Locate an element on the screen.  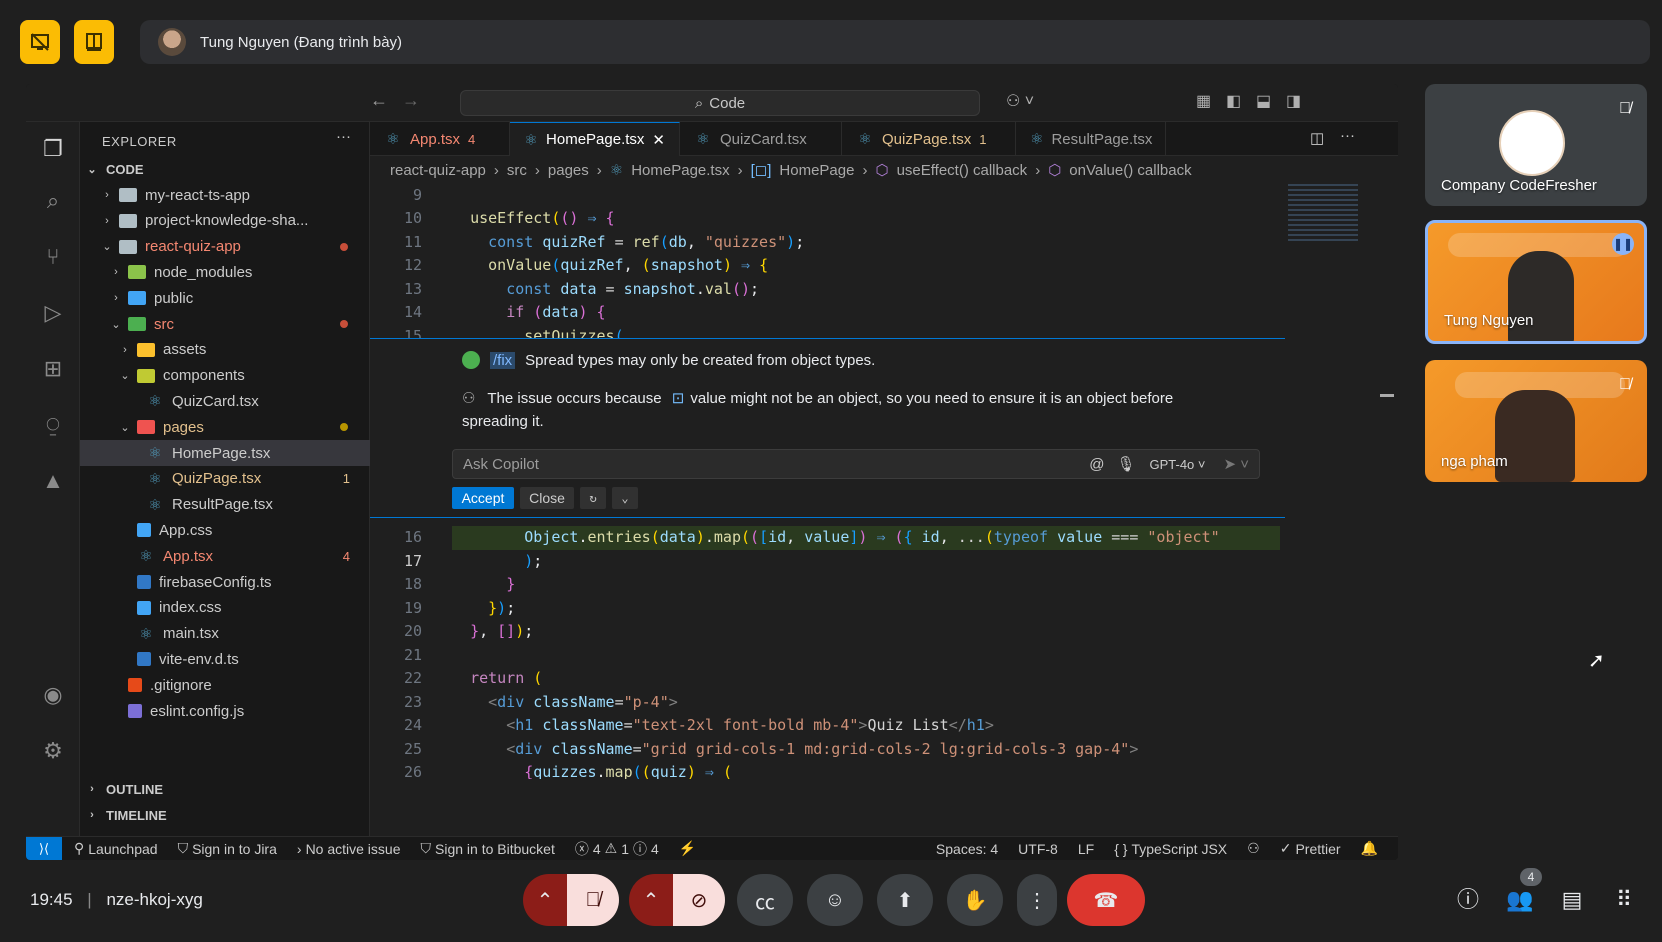
accounts-icon: ◉ is located at coordinates (53, 695).